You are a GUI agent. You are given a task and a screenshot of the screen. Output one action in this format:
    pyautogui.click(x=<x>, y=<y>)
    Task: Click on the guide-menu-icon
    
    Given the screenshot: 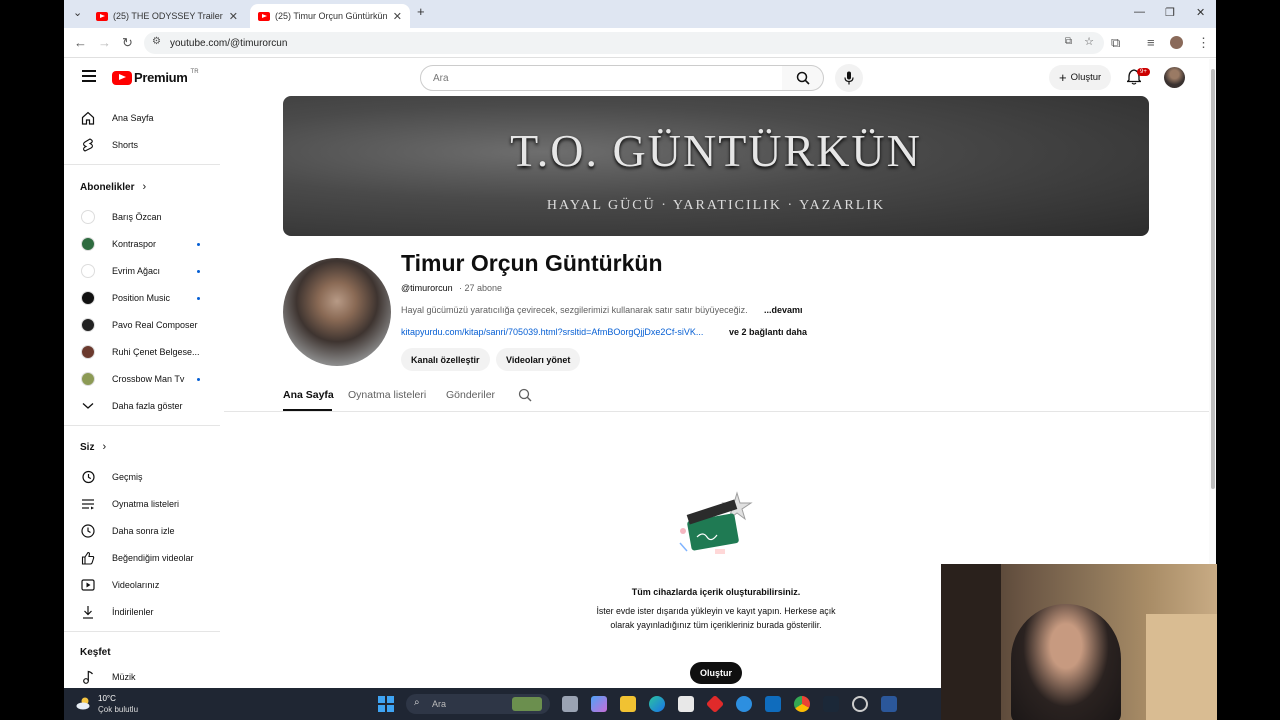 What is the action you would take?
    pyautogui.click(x=89, y=76)
    